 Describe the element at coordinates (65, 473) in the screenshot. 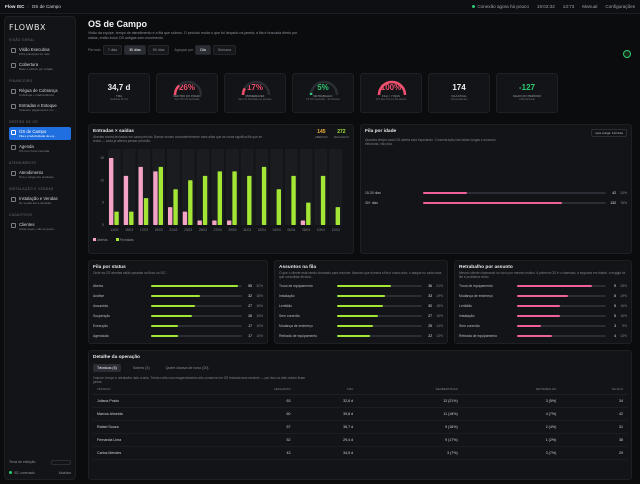

I see `refresh-button: Atualizar` at that location.